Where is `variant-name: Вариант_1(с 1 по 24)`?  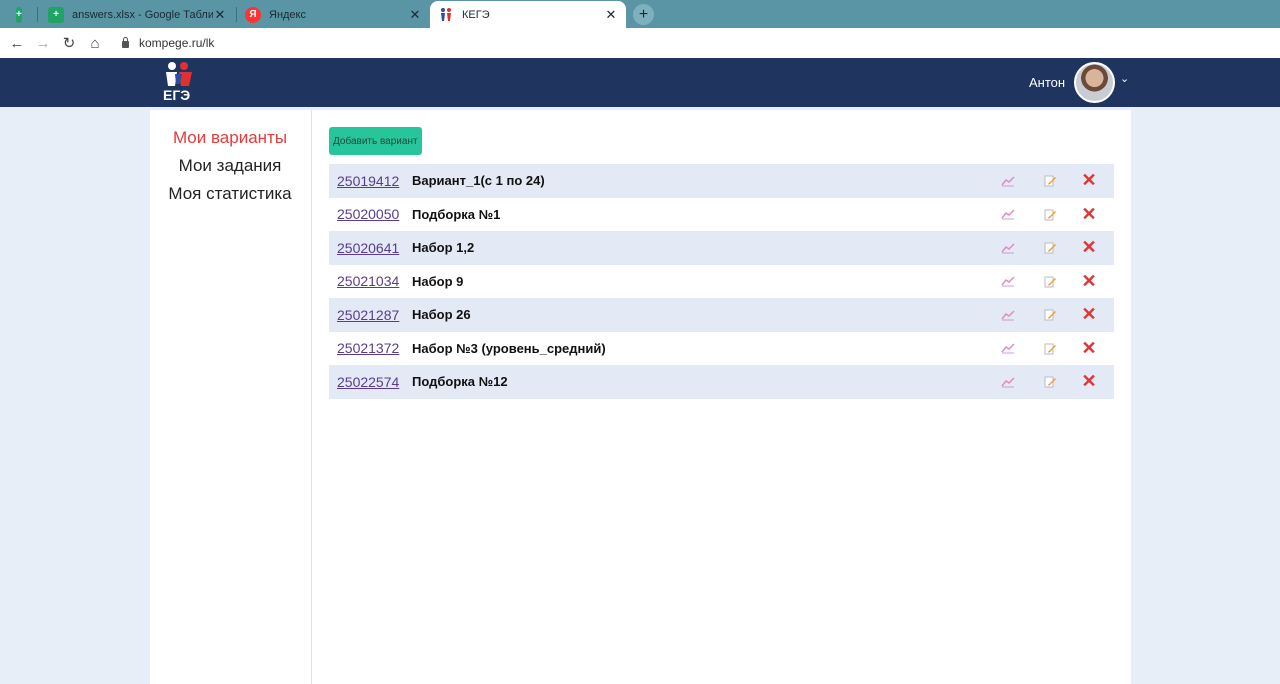
variant-name: Вариант_1(с 1 по 24) is located at coordinates (478, 181).